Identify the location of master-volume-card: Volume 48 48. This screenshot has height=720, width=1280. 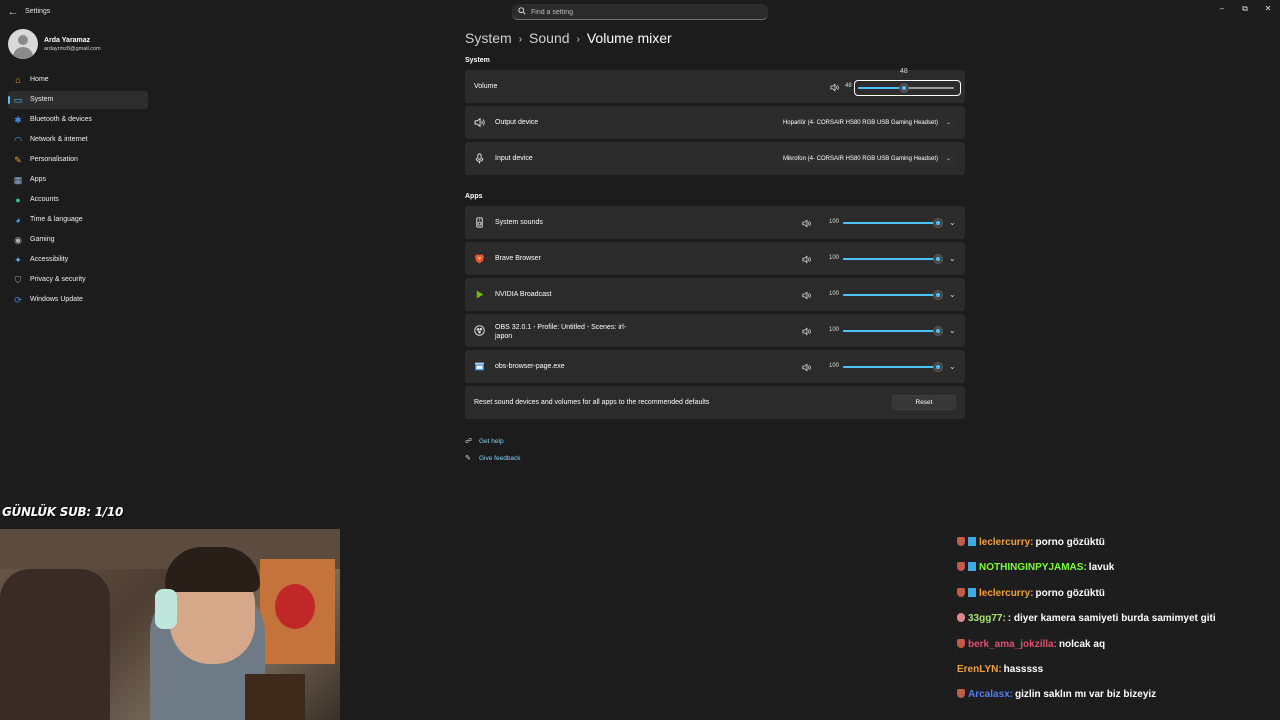
(715, 85).